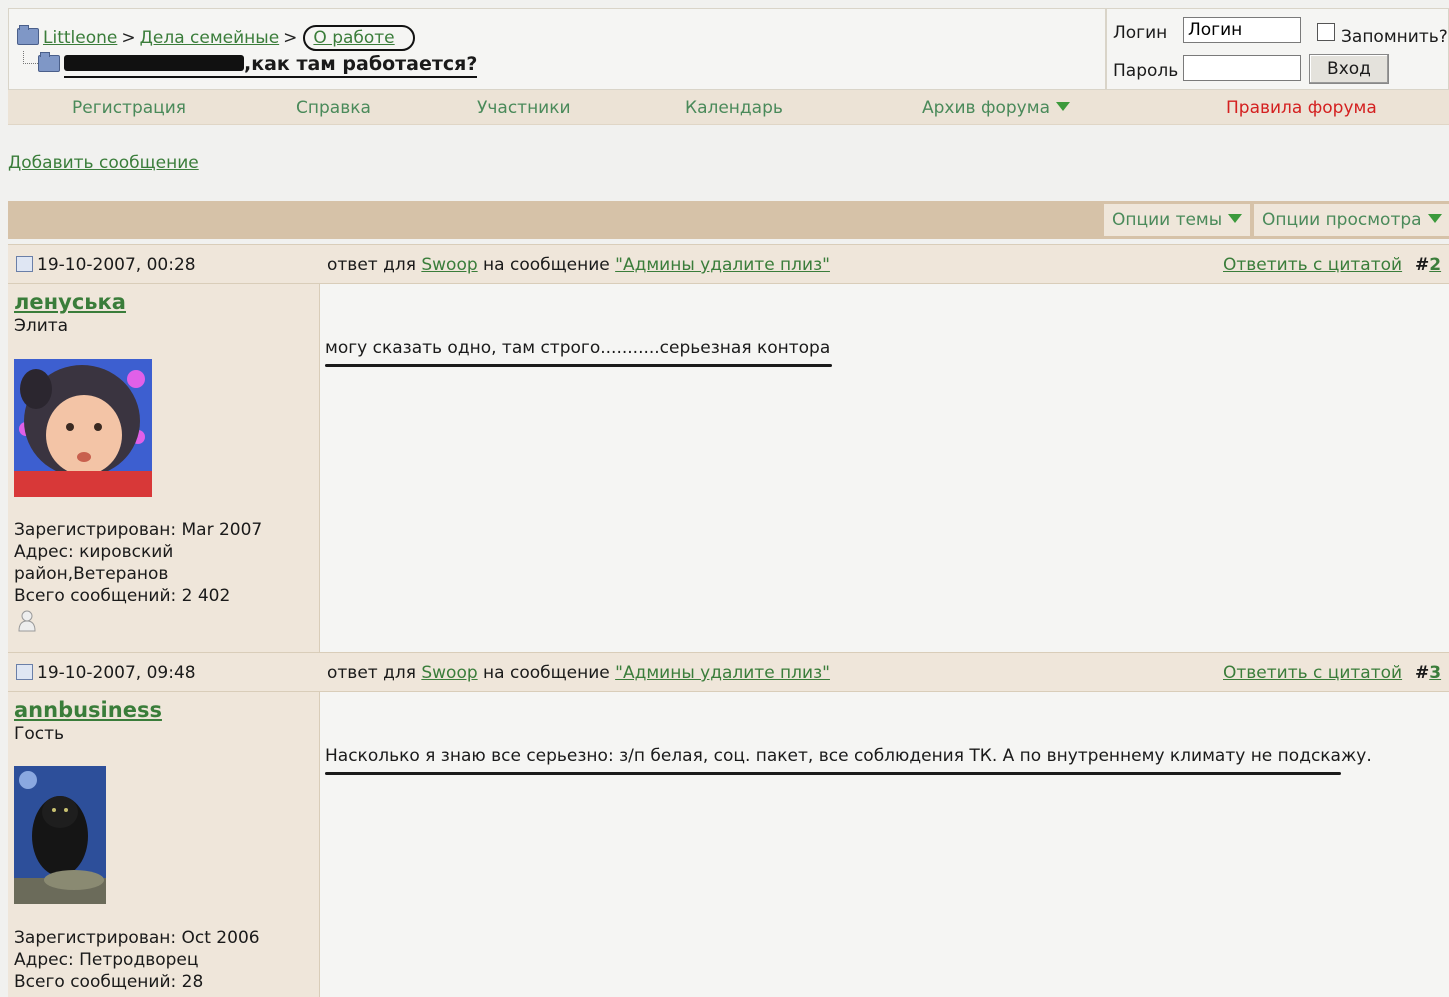 The width and height of the screenshot is (1449, 997). What do you see at coordinates (1301, 108) in the screenshot?
I see `nav-rules: Правила форума` at bounding box center [1301, 108].